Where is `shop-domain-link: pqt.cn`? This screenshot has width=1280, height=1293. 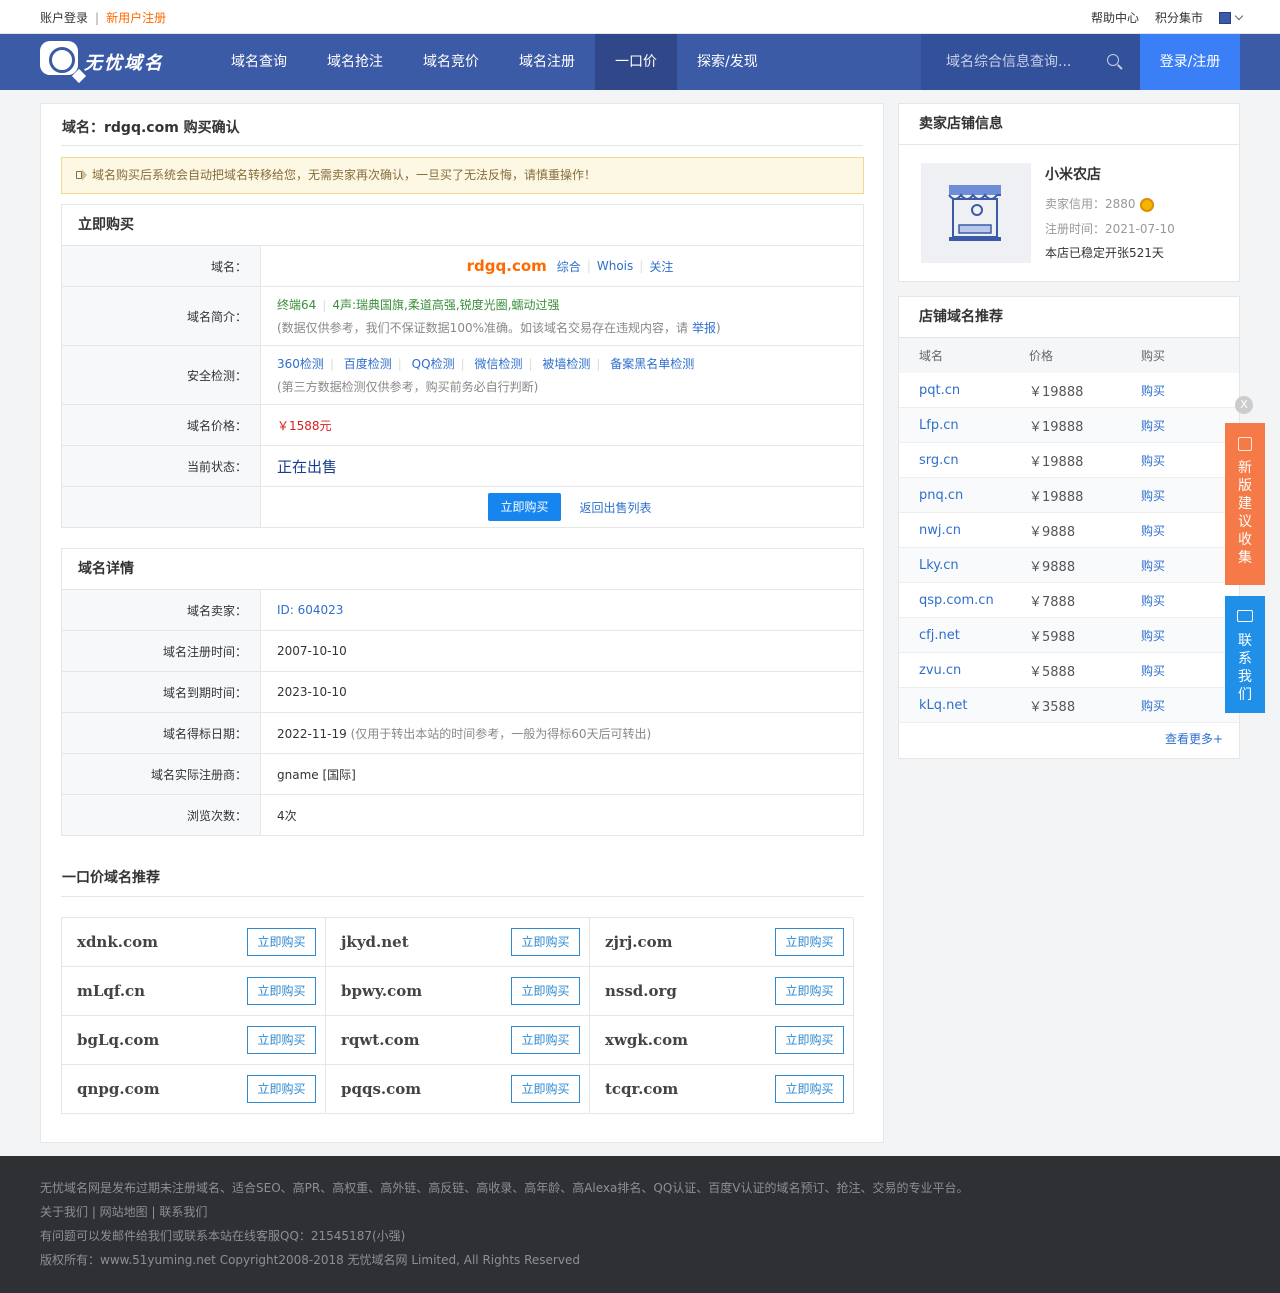 shop-domain-link: pqt.cn is located at coordinates (964, 390).